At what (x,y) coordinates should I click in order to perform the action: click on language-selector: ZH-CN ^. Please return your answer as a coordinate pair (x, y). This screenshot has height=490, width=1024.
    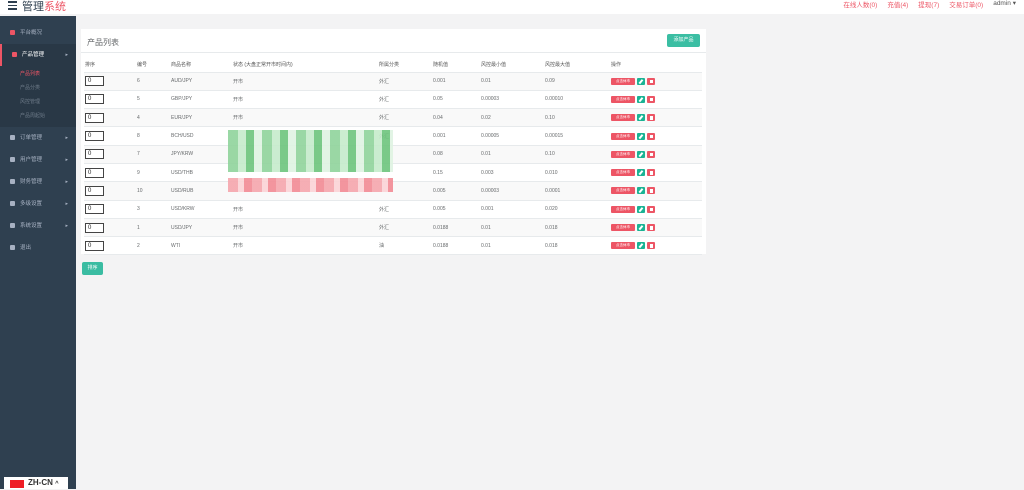
    Looking at the image, I should click on (36, 483).